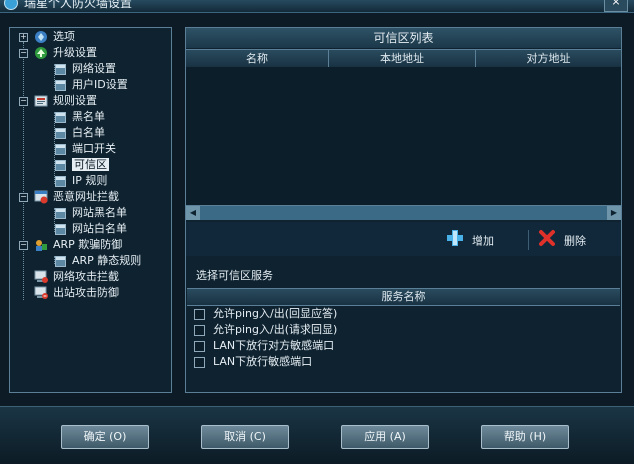  I want to click on trusted-list-title: 可信区列表, so click(403, 38).